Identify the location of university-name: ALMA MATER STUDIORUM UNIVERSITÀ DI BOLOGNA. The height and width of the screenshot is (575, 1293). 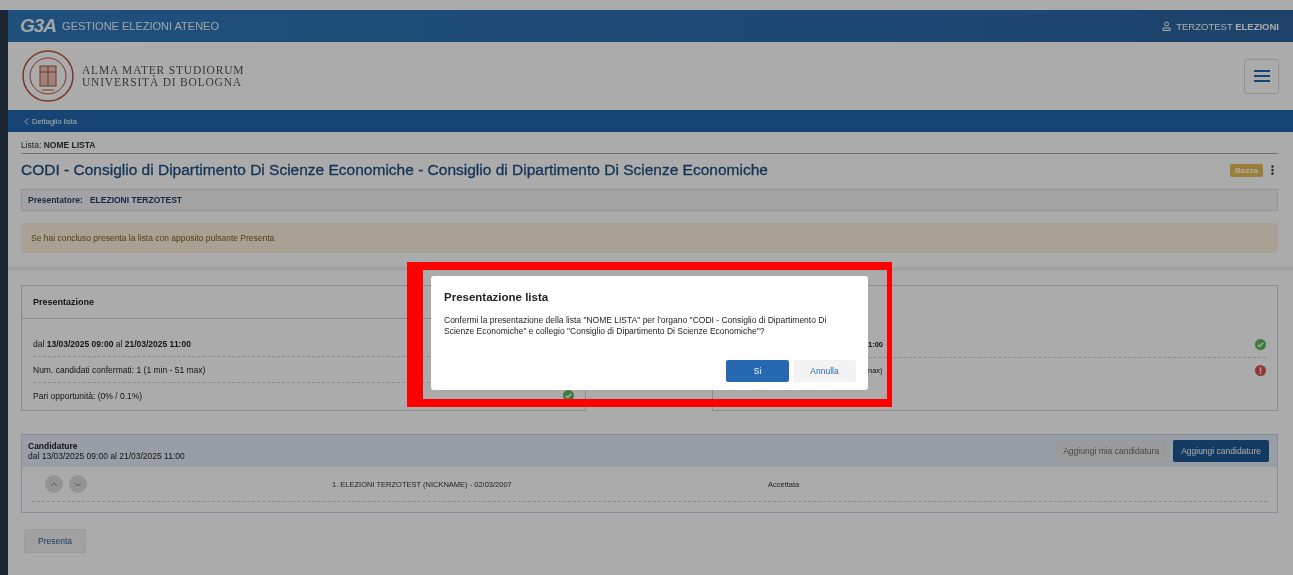
(163, 76).